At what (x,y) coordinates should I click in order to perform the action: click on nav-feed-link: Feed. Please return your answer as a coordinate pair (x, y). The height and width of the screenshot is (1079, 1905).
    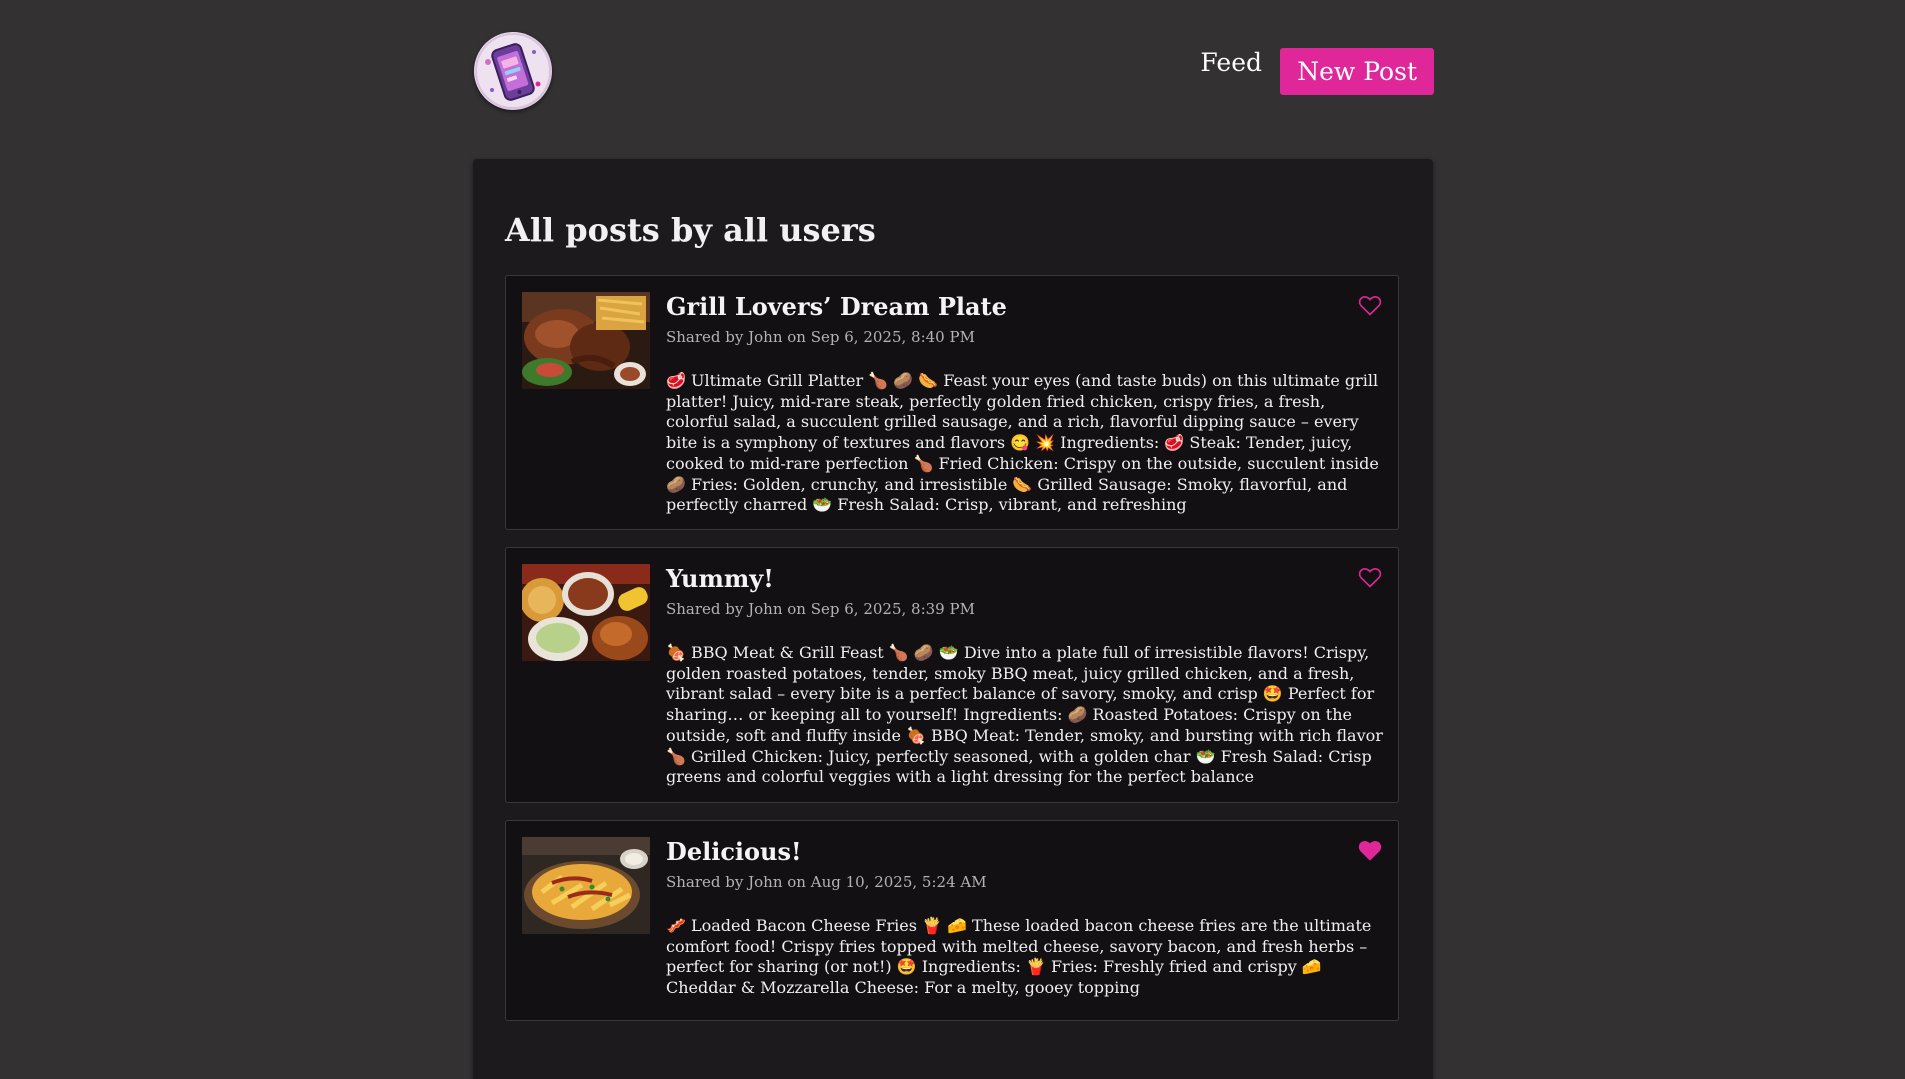
    Looking at the image, I should click on (1231, 62).